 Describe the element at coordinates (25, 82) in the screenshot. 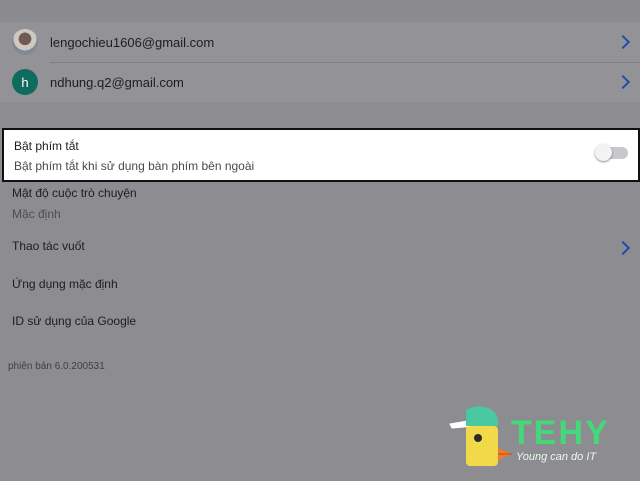

I see `avatar: h` at that location.